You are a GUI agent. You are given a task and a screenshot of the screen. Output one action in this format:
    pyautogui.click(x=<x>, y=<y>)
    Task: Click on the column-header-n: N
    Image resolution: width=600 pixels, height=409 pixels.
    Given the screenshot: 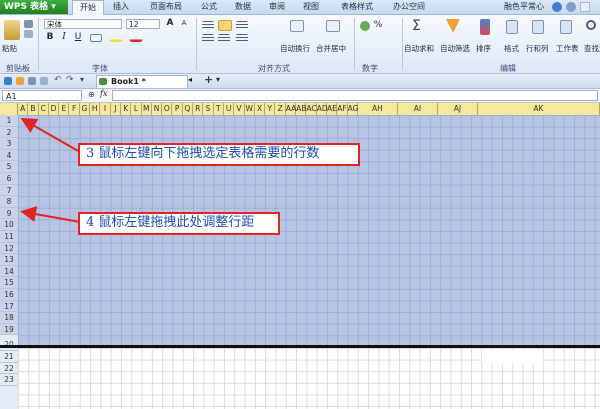 What is the action you would take?
    pyautogui.click(x=157, y=109)
    